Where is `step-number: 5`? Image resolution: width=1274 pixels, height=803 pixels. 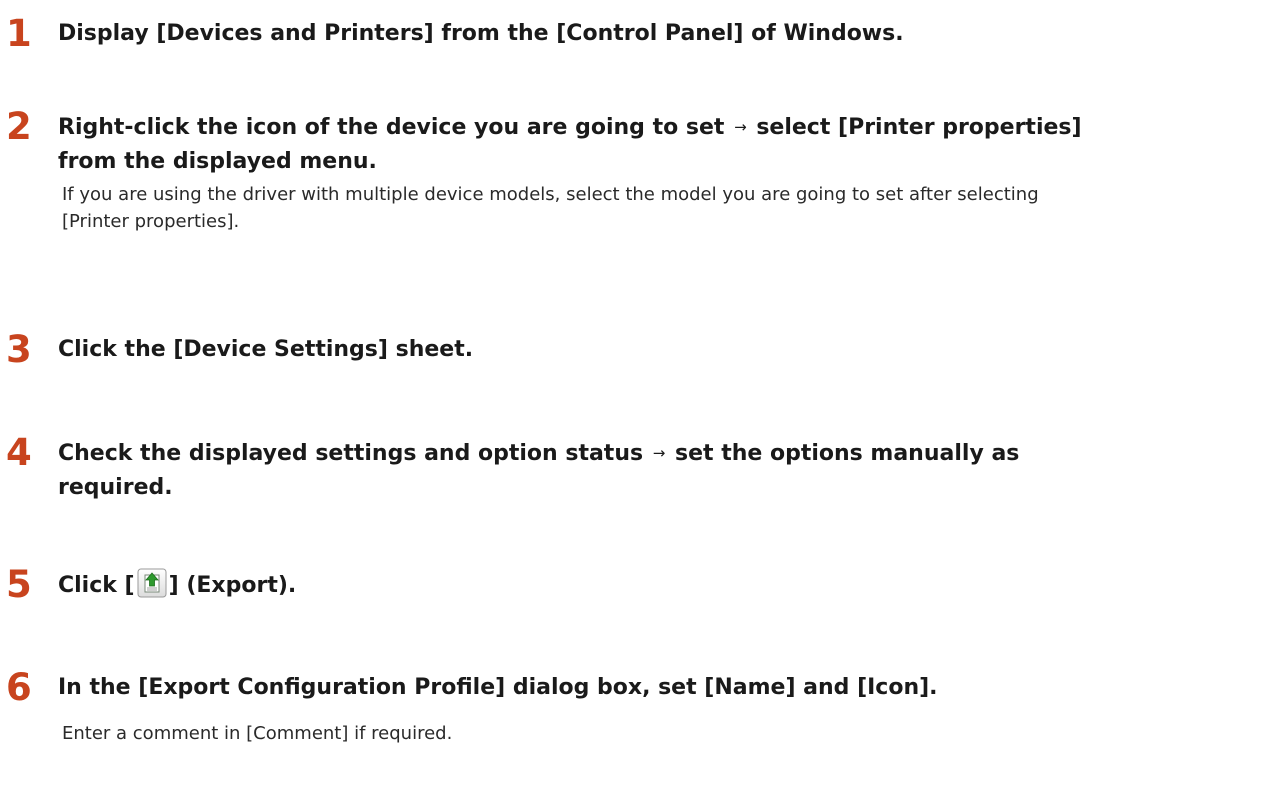 step-number: 5 is located at coordinates (19, 584).